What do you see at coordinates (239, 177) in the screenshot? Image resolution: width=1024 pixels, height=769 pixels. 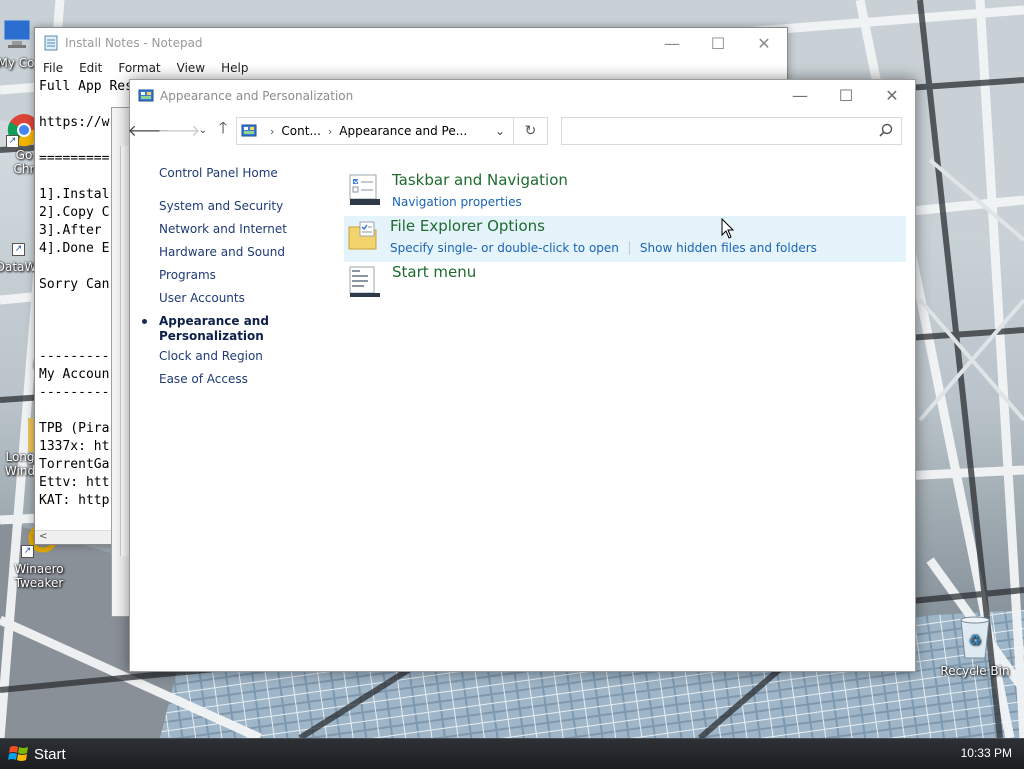 I see `sidebar-item-control-panel-home: Control Panel Home` at bounding box center [239, 177].